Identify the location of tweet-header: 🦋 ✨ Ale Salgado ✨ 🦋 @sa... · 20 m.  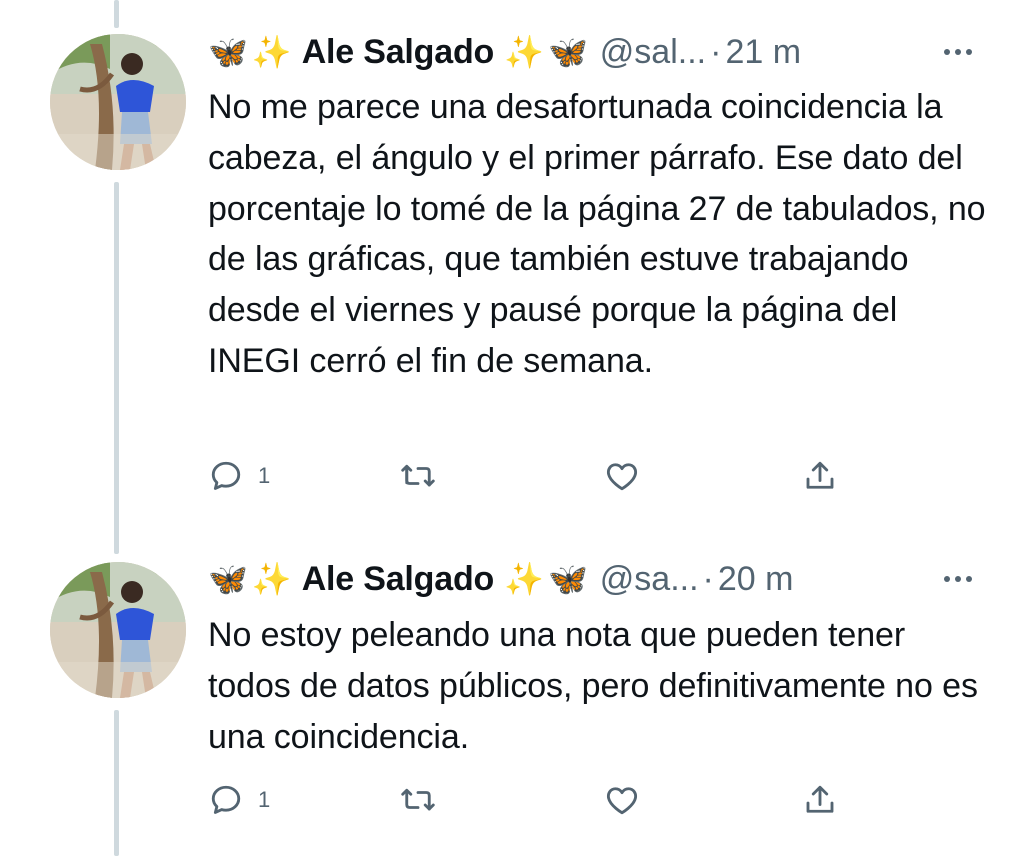
(500, 579).